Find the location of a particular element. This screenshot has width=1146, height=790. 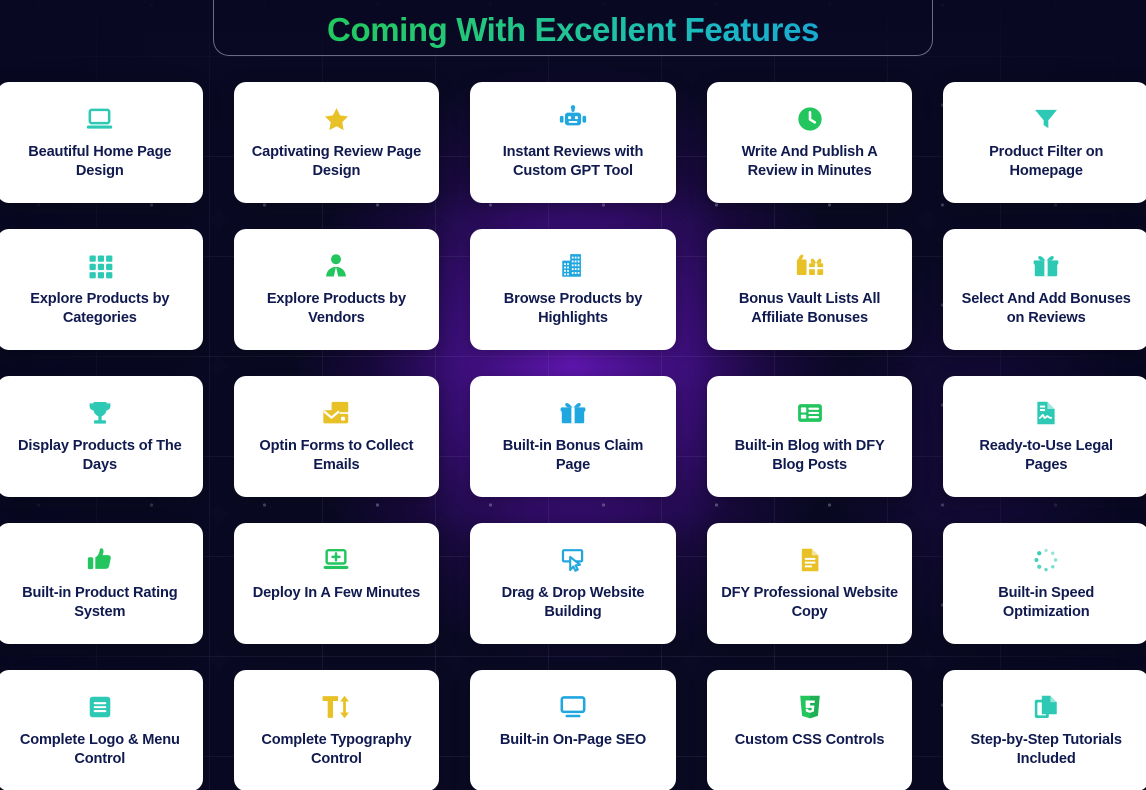

feature-card: Optin Forms to Collect Emails is located at coordinates (336, 436).